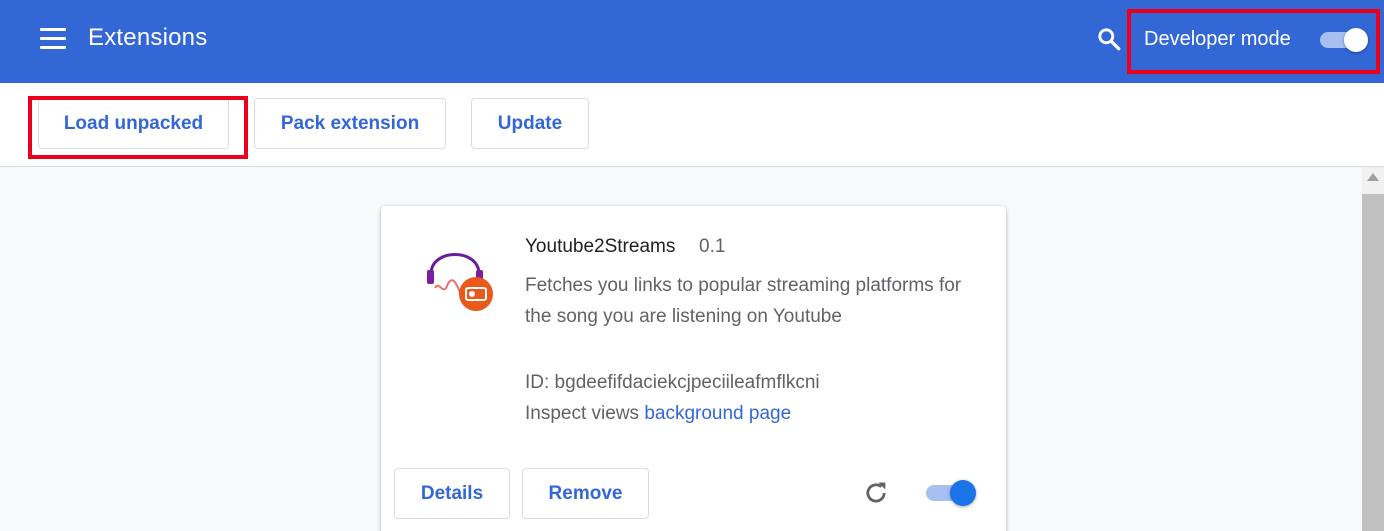 Image resolution: width=1384 pixels, height=531 pixels. I want to click on inspect-views: Inspect views background page, so click(658, 414).